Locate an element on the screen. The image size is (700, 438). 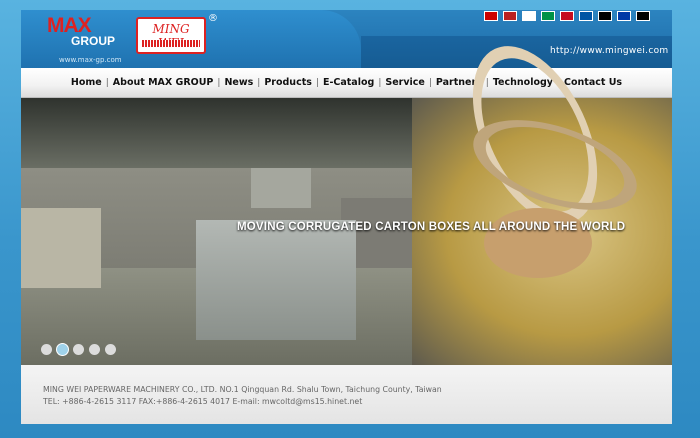
max-group-logo: MAX GROUP www.max-gp.com is located at coordinates (86, 39).